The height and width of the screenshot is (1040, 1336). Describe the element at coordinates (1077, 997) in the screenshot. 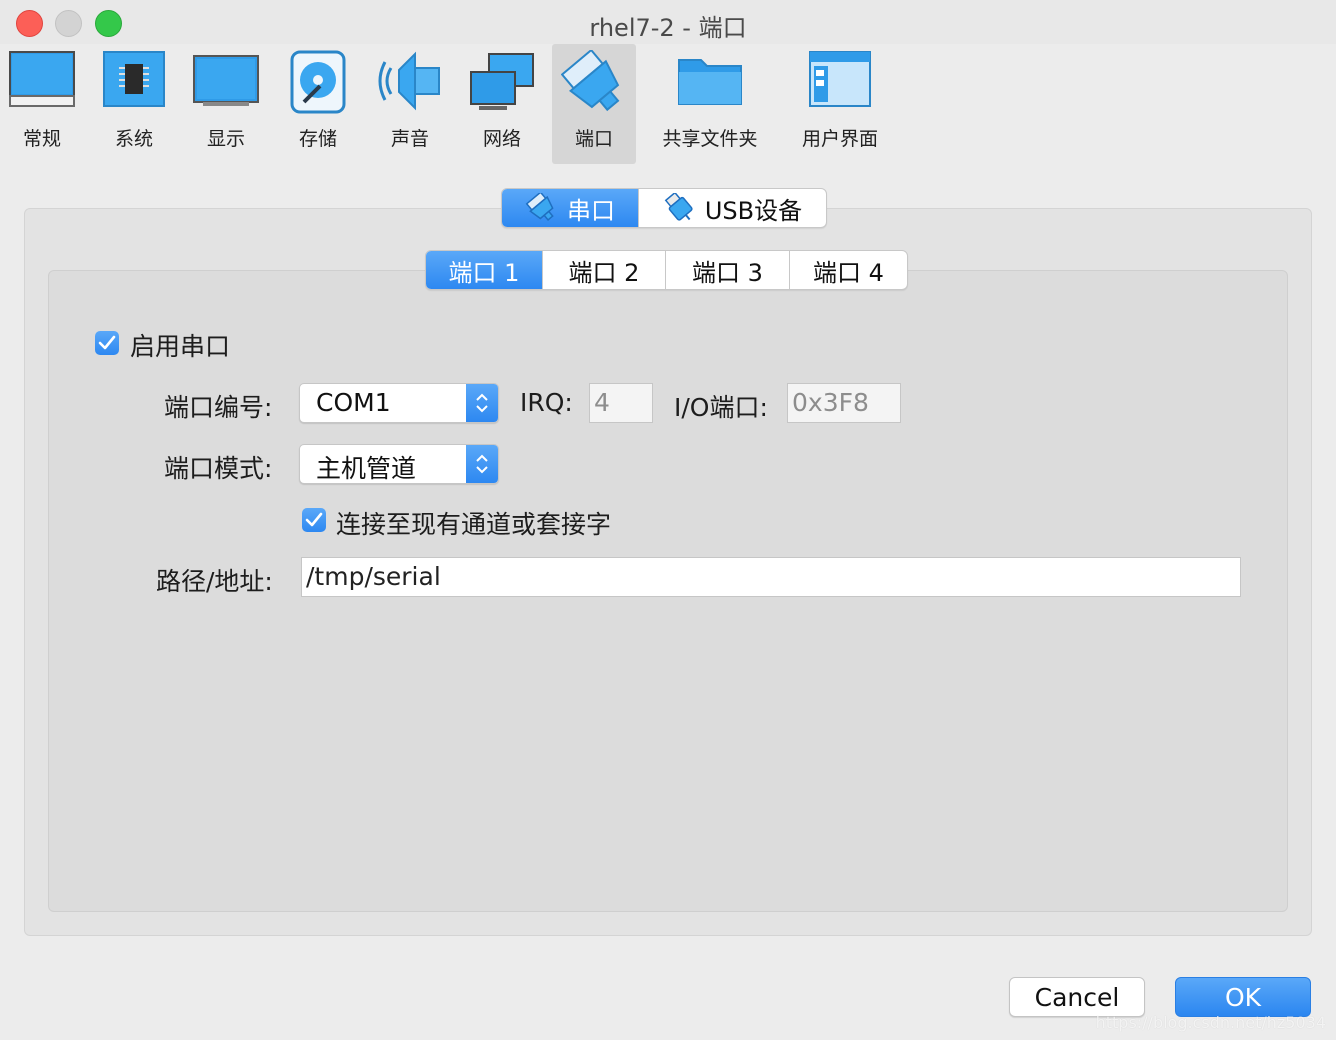

I see `cancel-button: Cancel` at that location.